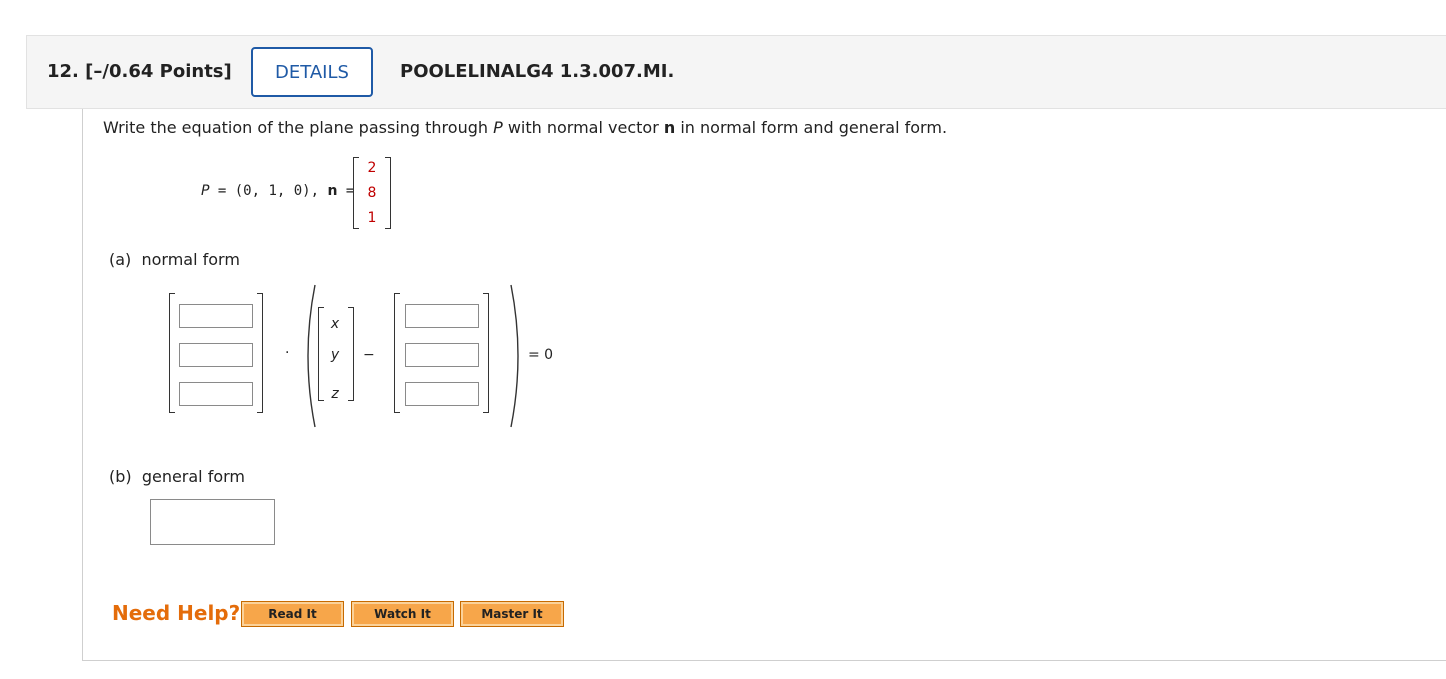 The width and height of the screenshot is (1446, 679). What do you see at coordinates (176, 613) in the screenshot?
I see `need-help-label: Need Help?` at bounding box center [176, 613].